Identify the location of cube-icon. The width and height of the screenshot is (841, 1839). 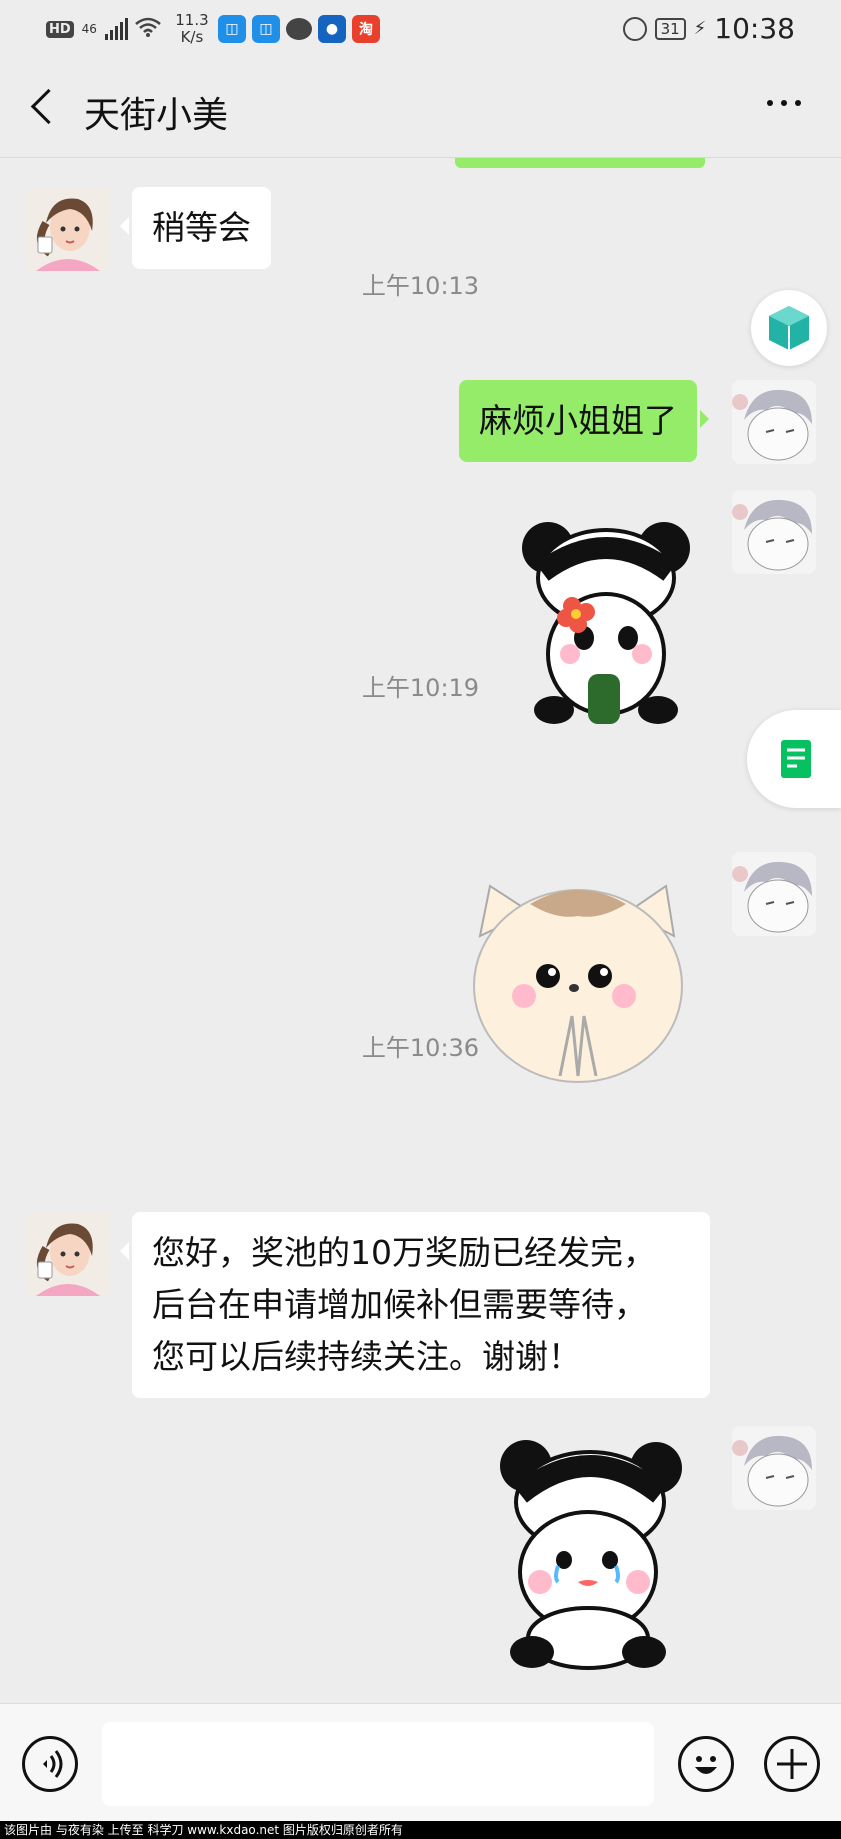
(789, 328).